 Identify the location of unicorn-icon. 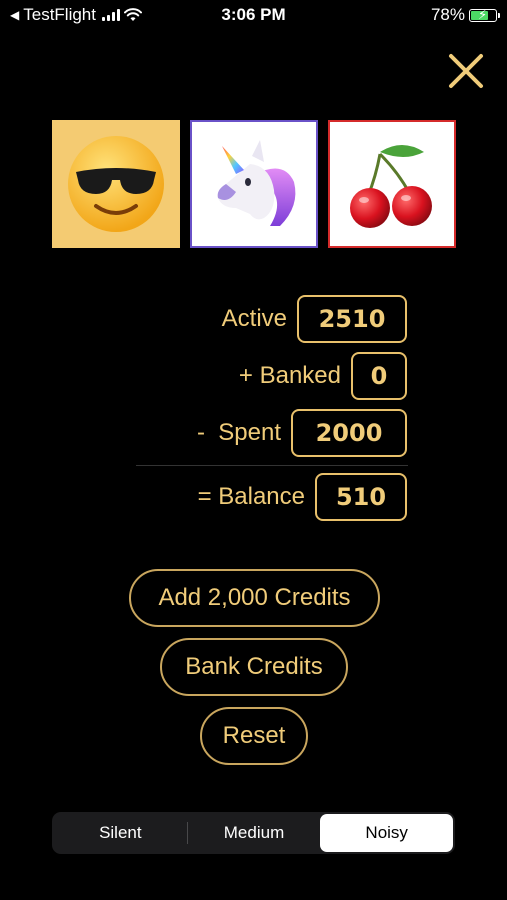
(256, 183).